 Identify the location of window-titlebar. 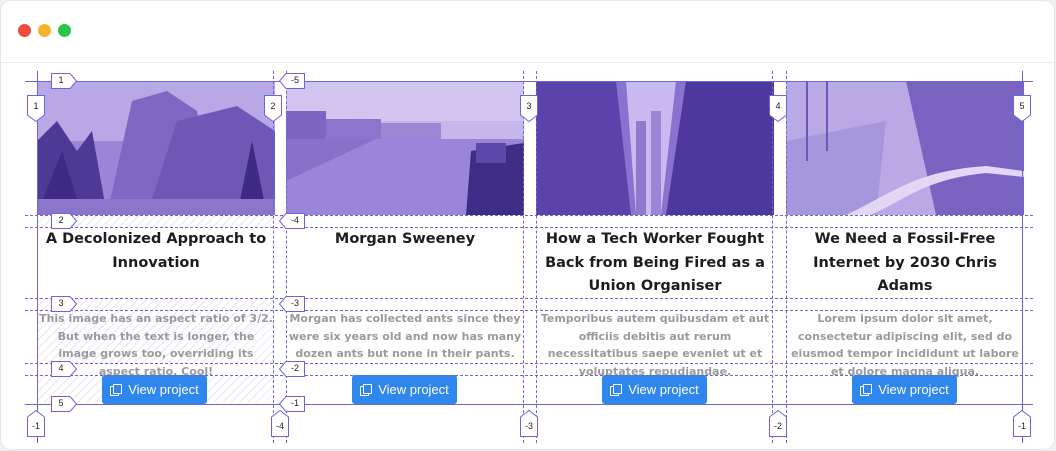
(527, 32).